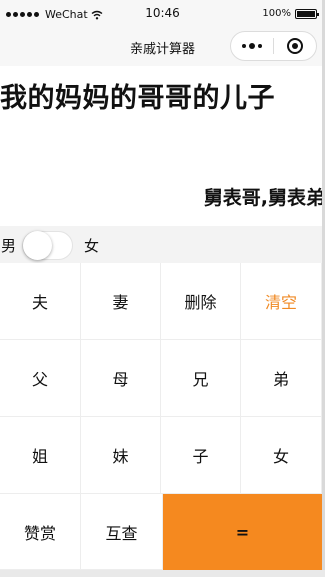 This screenshot has width=325, height=577. Describe the element at coordinates (201, 301) in the screenshot. I see `delete-button: 删除` at that location.